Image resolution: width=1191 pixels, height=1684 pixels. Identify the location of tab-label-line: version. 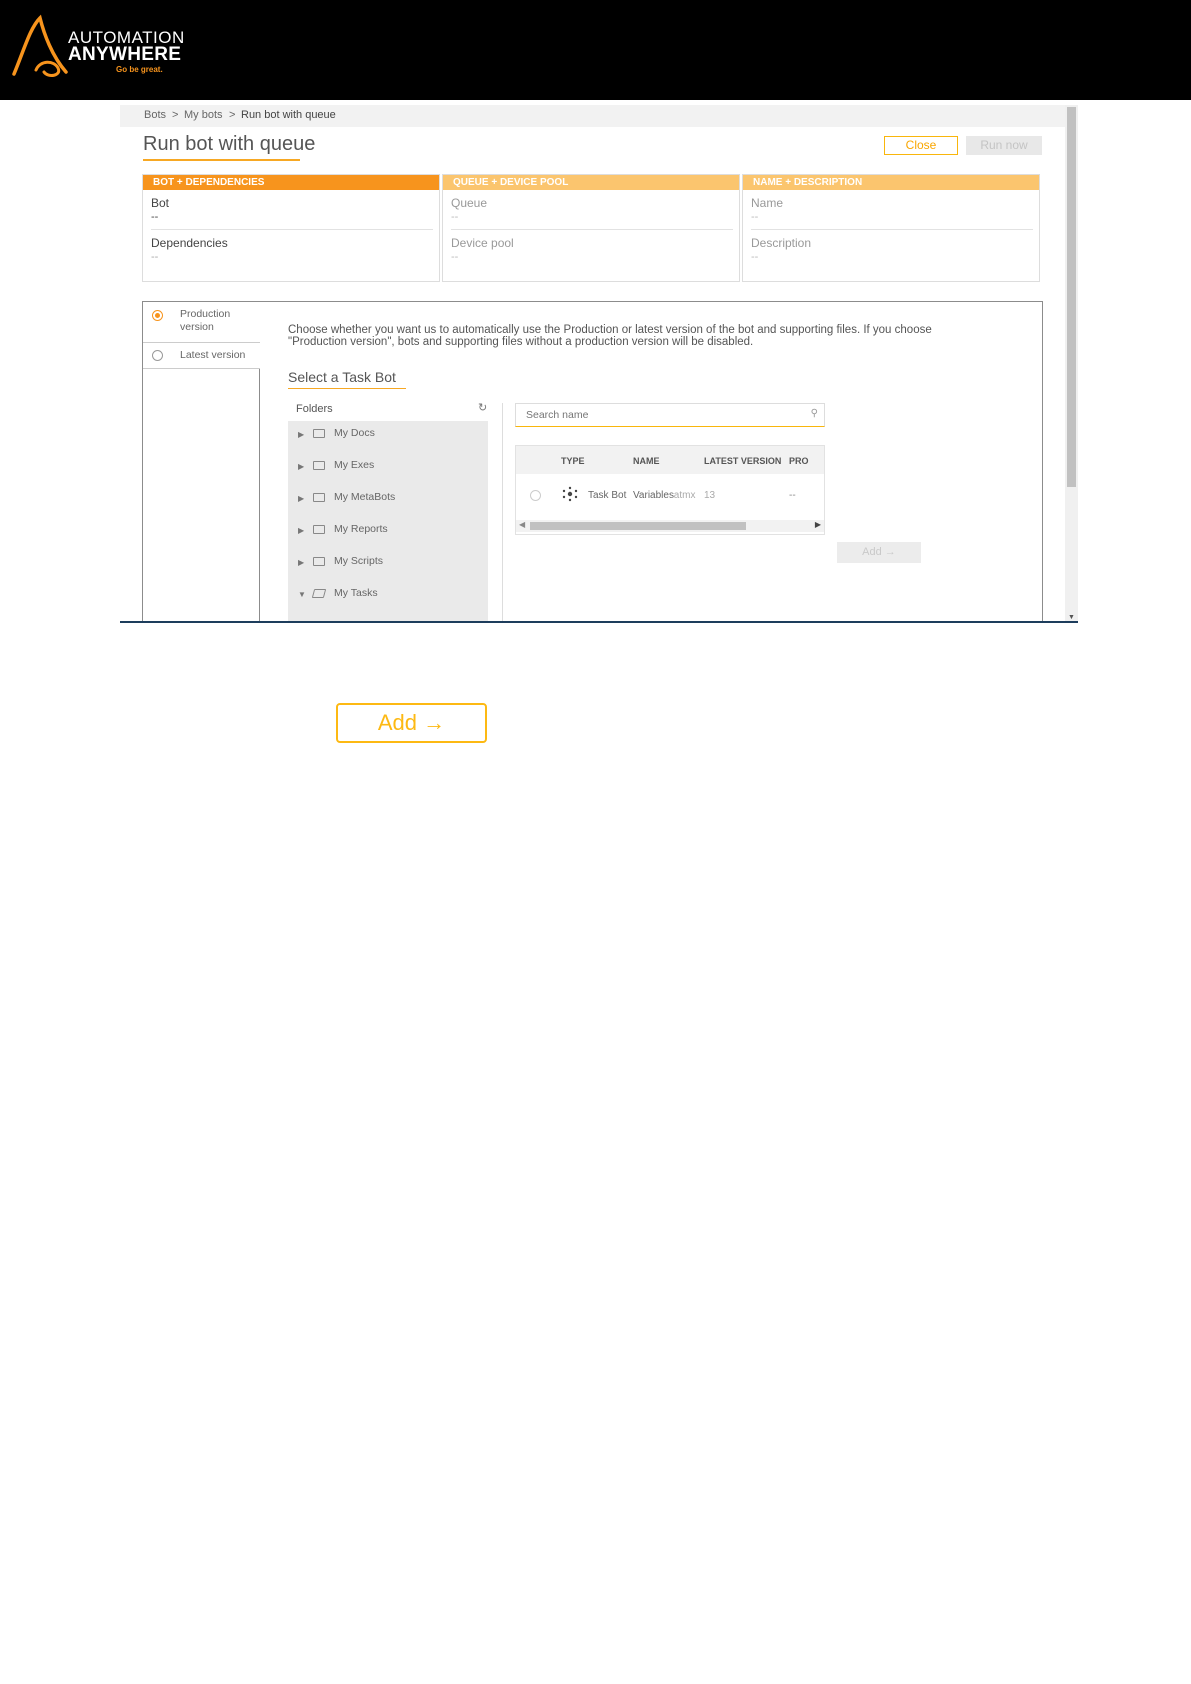
(197, 327).